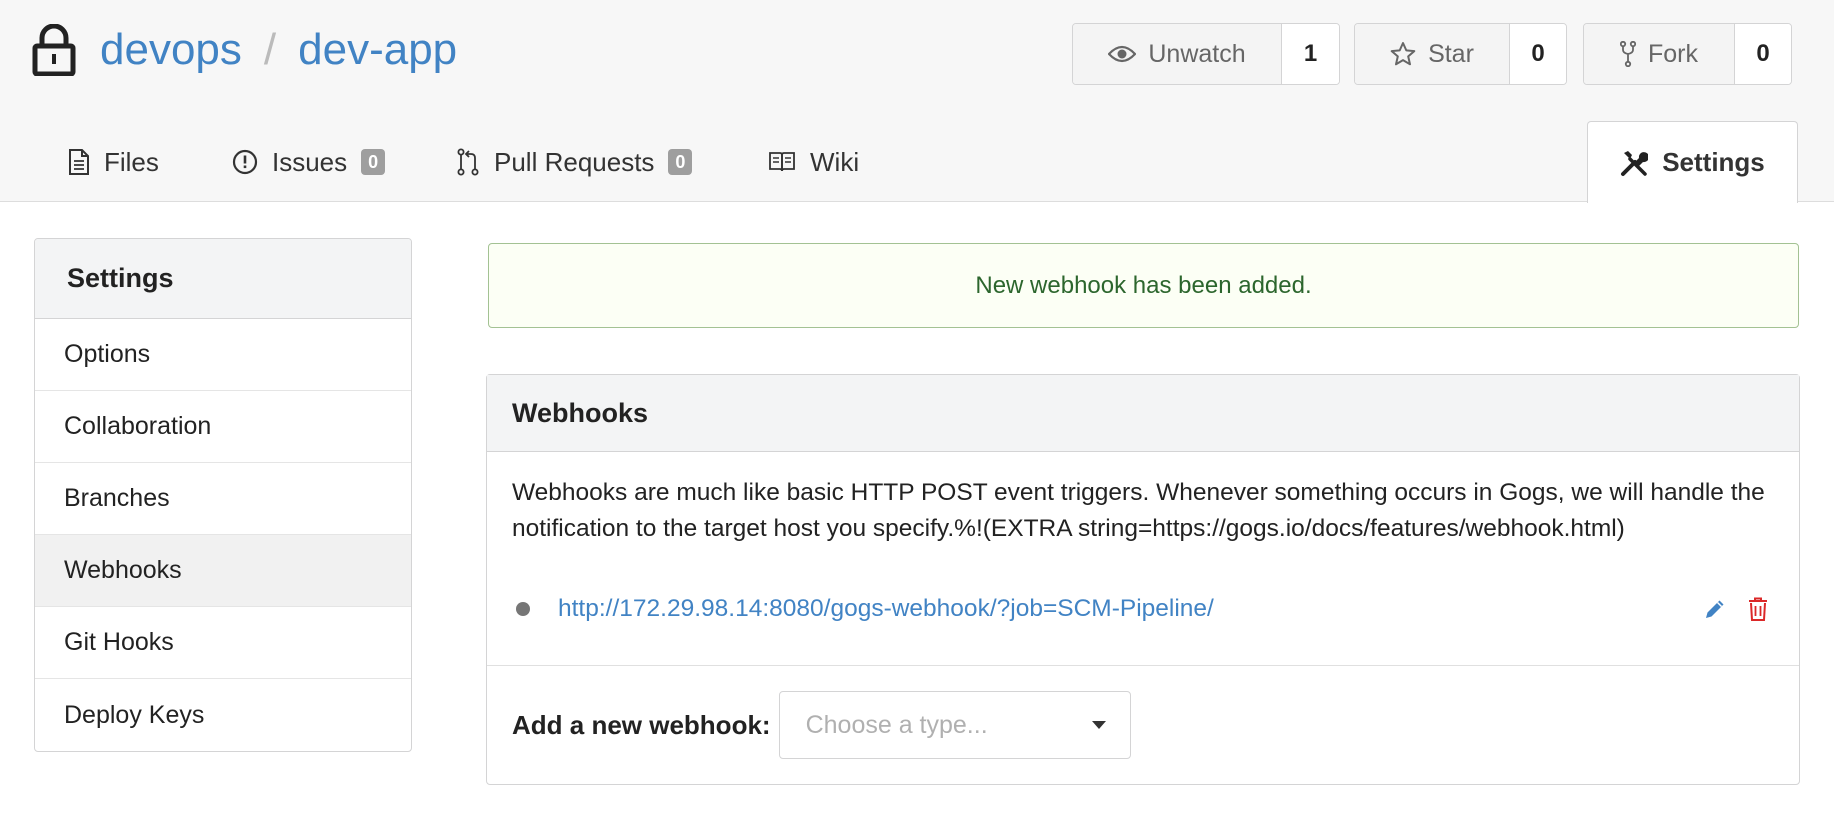 The width and height of the screenshot is (1834, 830). What do you see at coordinates (1538, 54) in the screenshot?
I see `star-count: 0` at bounding box center [1538, 54].